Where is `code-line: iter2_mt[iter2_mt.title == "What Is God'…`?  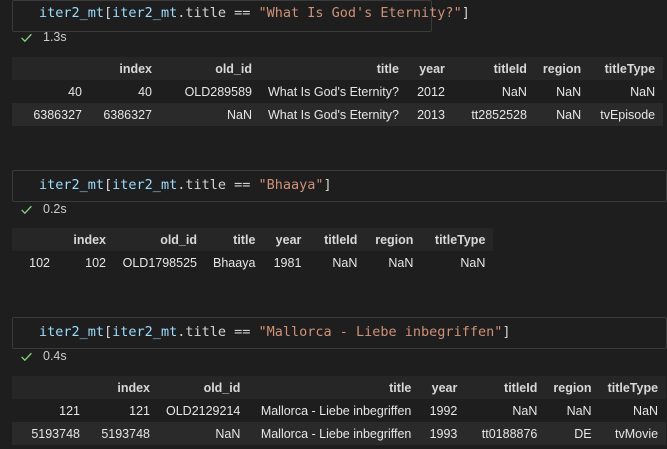
code-line: iter2_mt[iter2_mt.title == "What Is God'… is located at coordinates (254, 13).